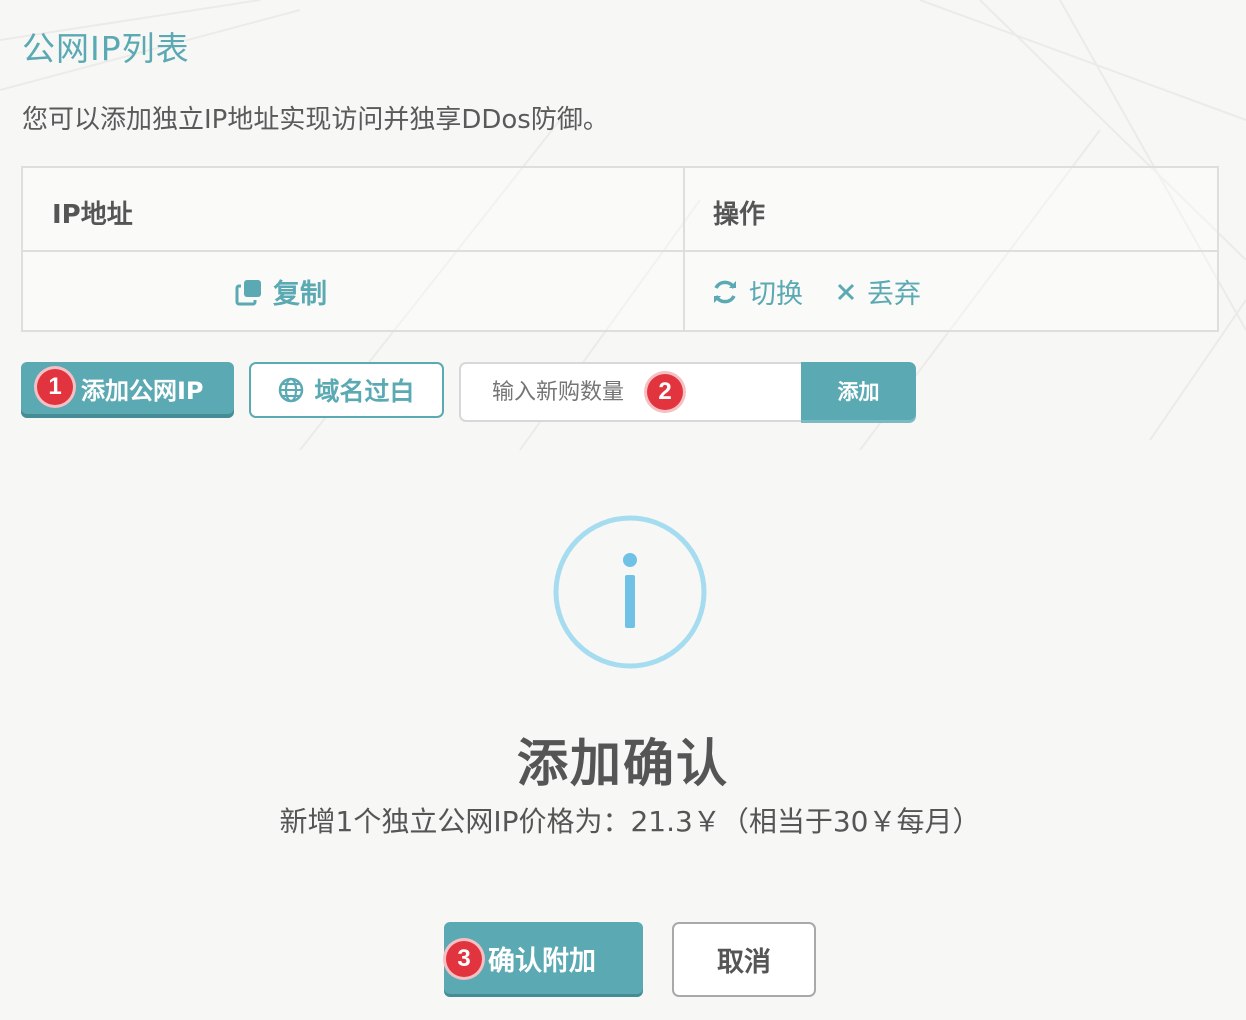 The image size is (1246, 1020). I want to click on domain-whitelist-button: 域名过白, so click(346, 390).